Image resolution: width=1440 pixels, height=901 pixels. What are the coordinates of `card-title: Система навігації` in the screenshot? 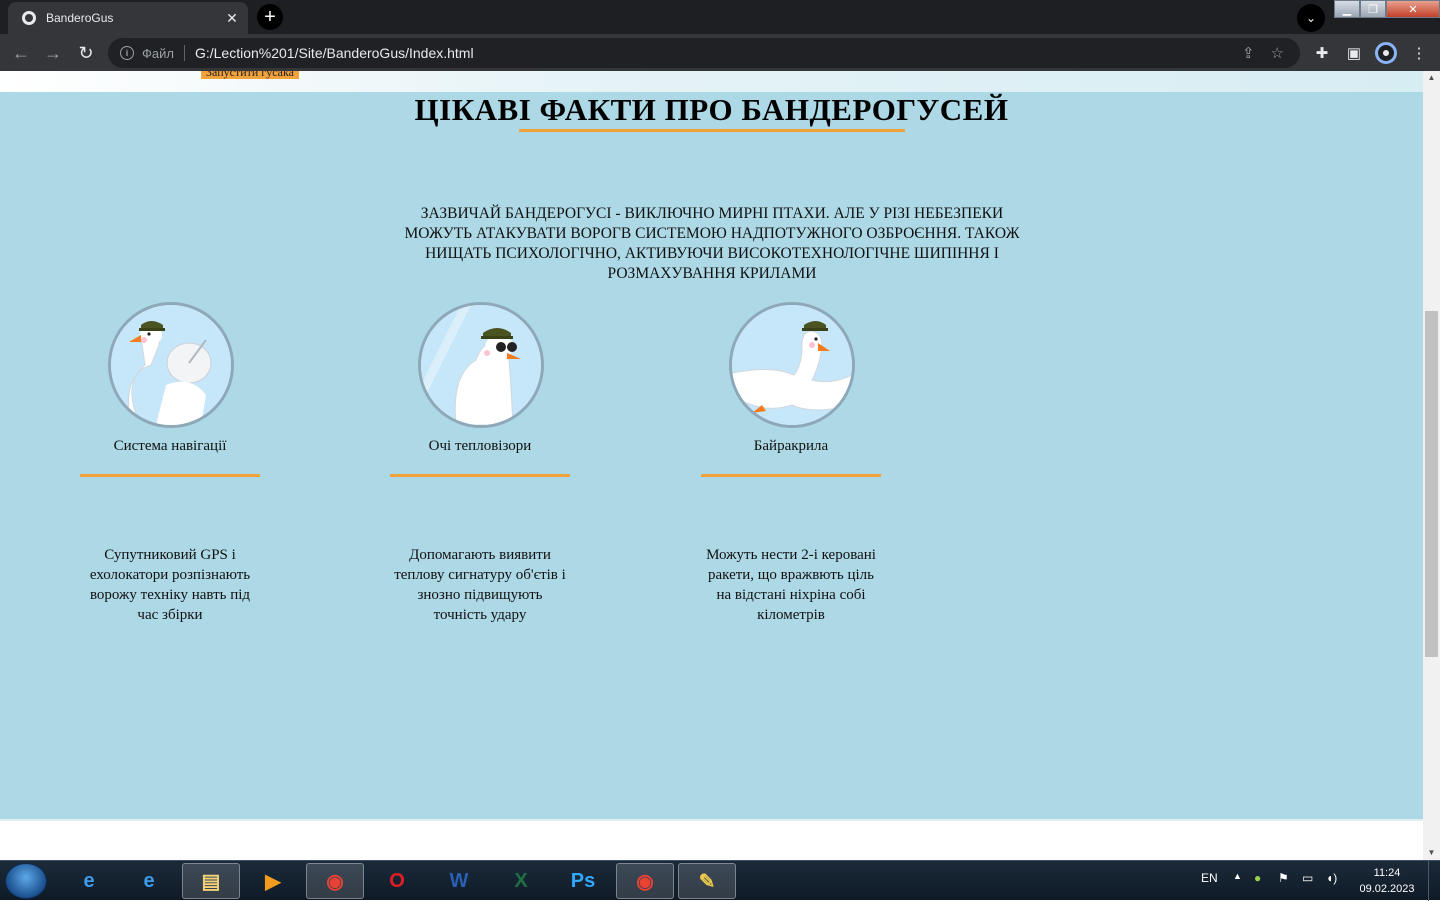 It's located at (170, 446).